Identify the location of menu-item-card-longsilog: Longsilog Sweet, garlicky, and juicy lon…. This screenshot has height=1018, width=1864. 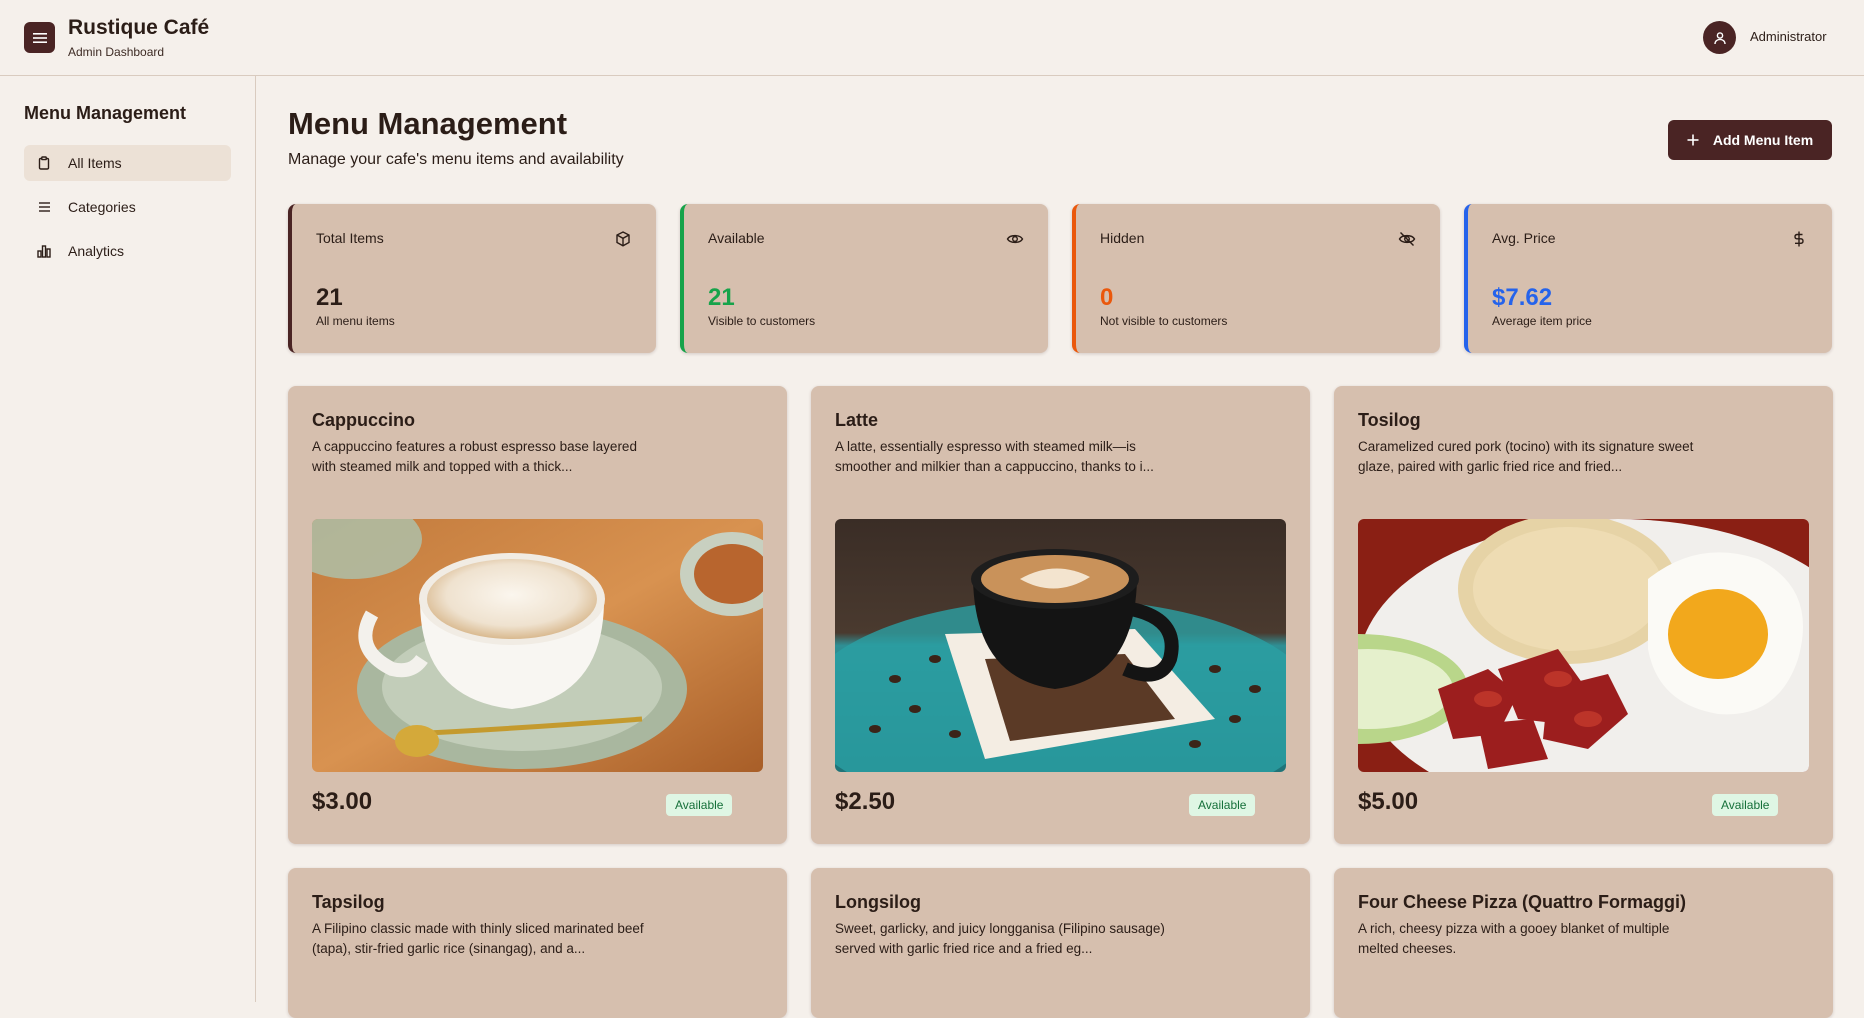
(1060, 943).